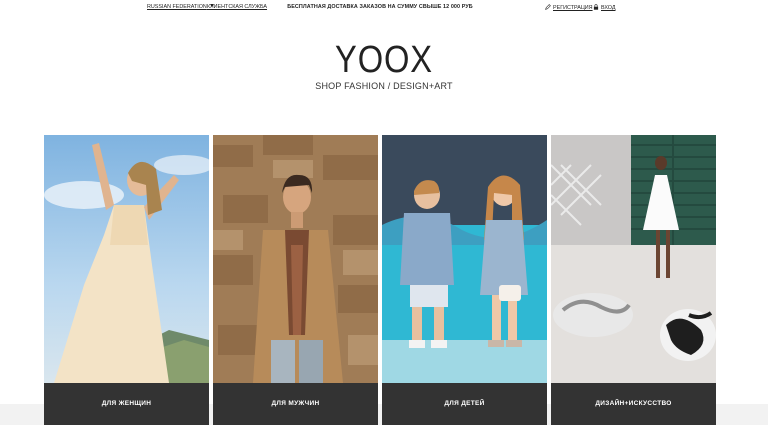 This screenshot has height=425, width=768. Describe the element at coordinates (384, 86) in the screenshot. I see `brand-tagline: SHOP FASHION / DESIGN+ART` at that location.